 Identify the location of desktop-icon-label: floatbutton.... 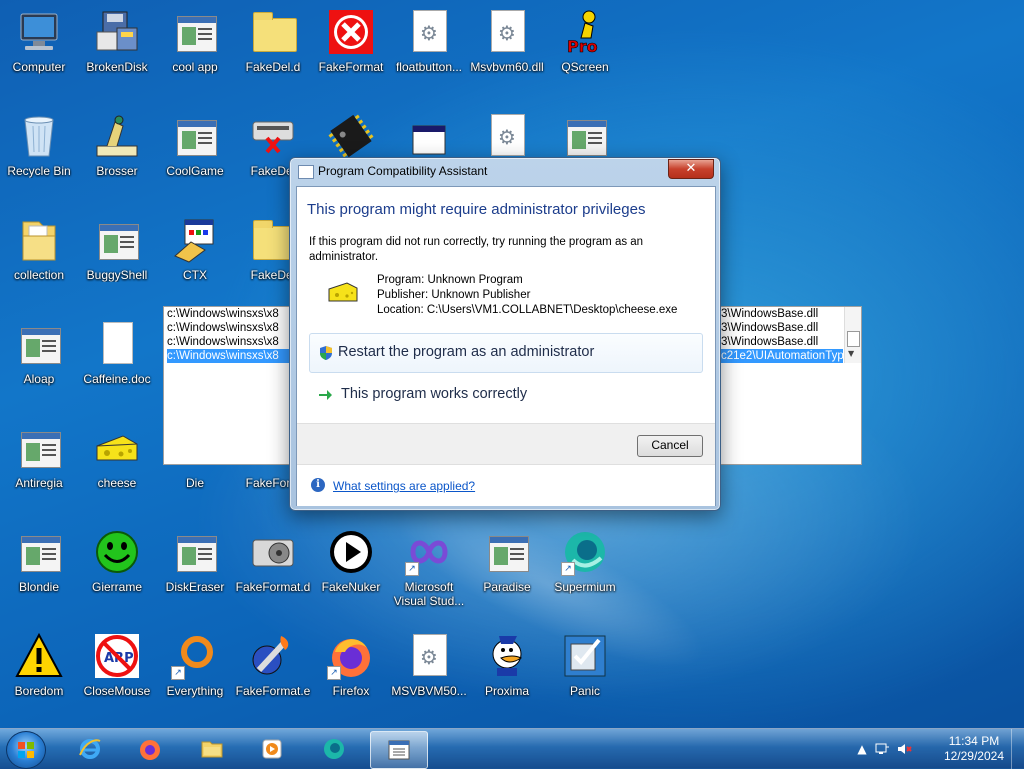
(429, 67).